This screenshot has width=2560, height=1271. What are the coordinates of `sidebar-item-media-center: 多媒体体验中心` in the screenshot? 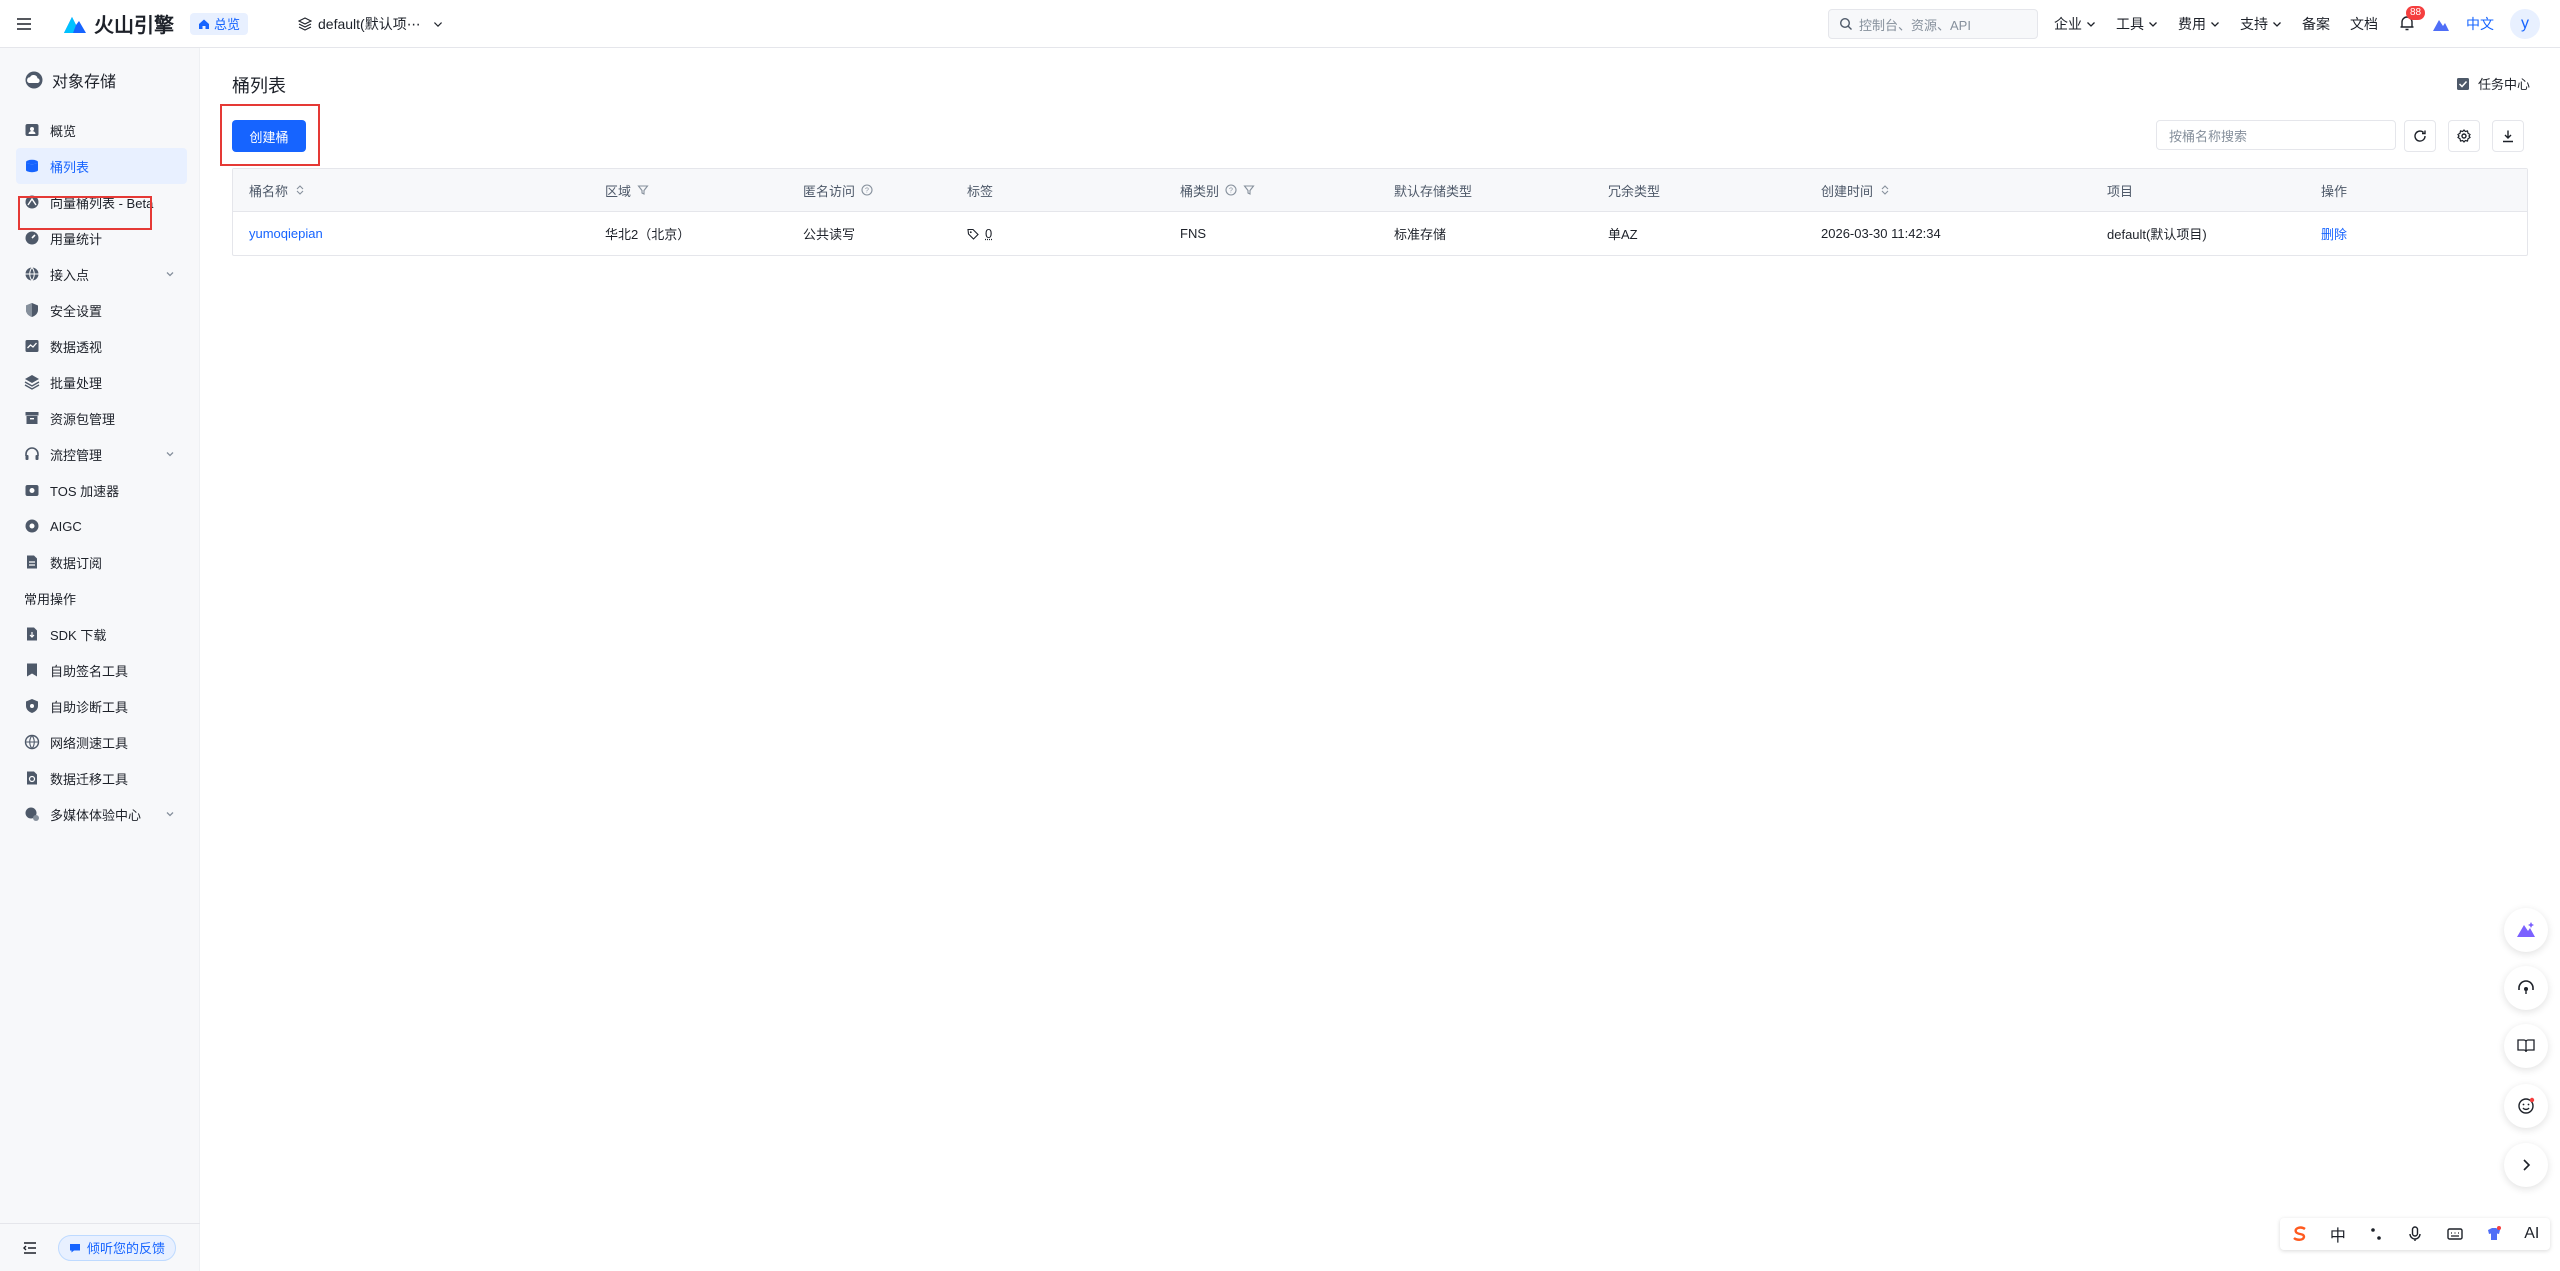 It's located at (99, 814).